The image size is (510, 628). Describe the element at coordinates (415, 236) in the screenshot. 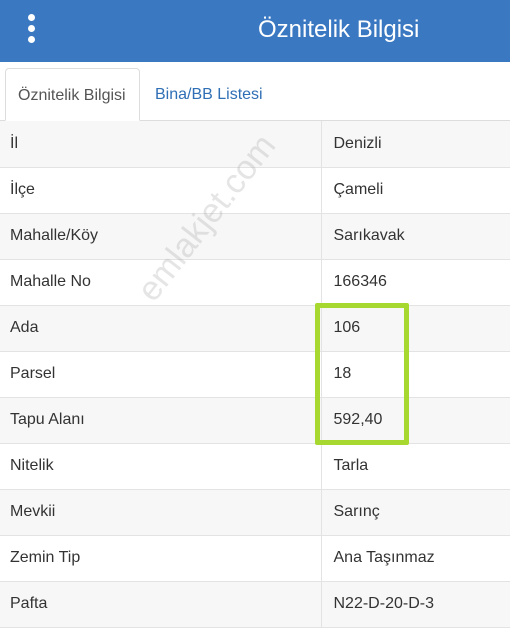

I see `attribute-value: Sarıkavak` at that location.